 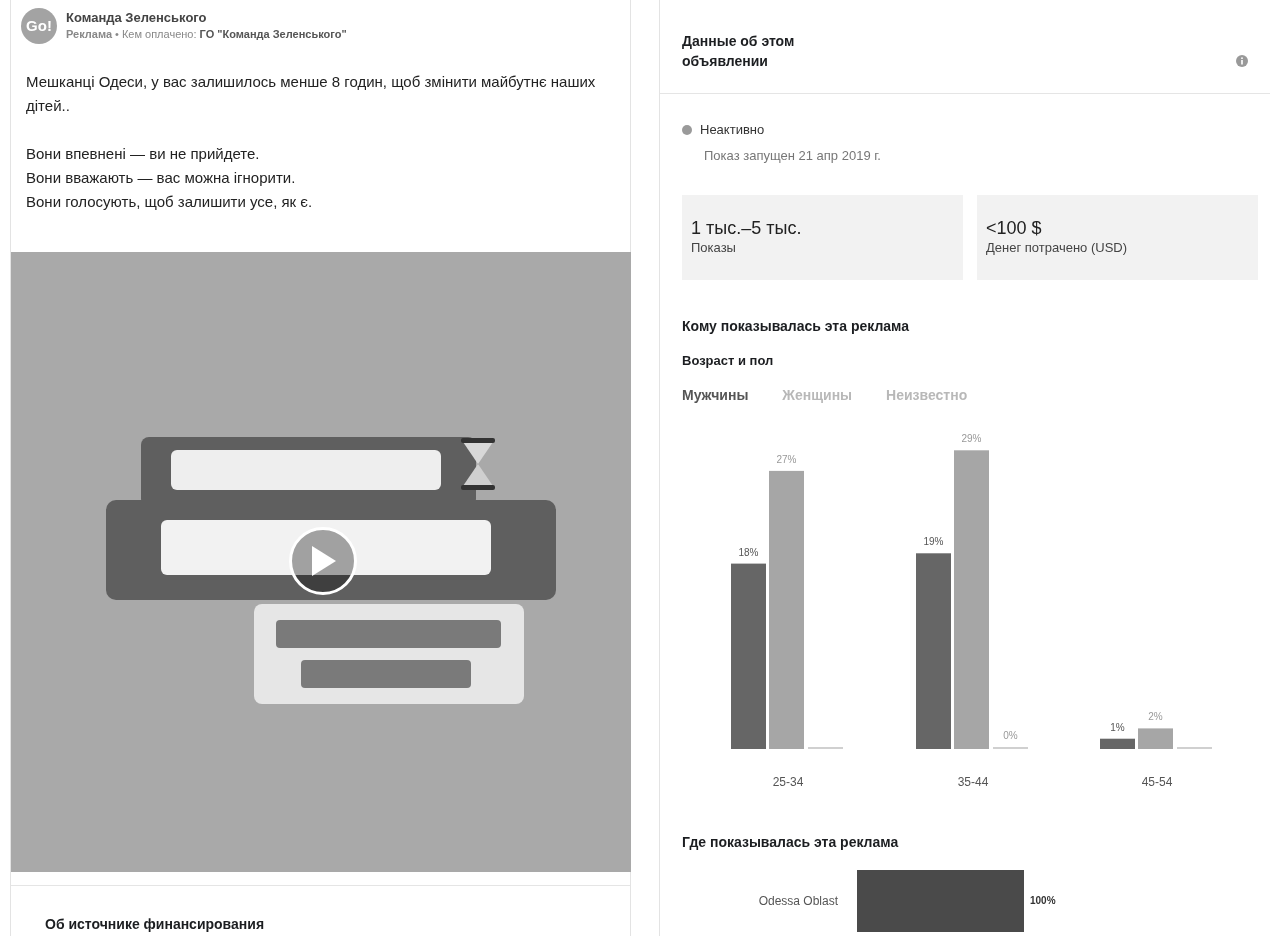 What do you see at coordinates (1014, 228) in the screenshot?
I see `stat-value: <100 $` at bounding box center [1014, 228].